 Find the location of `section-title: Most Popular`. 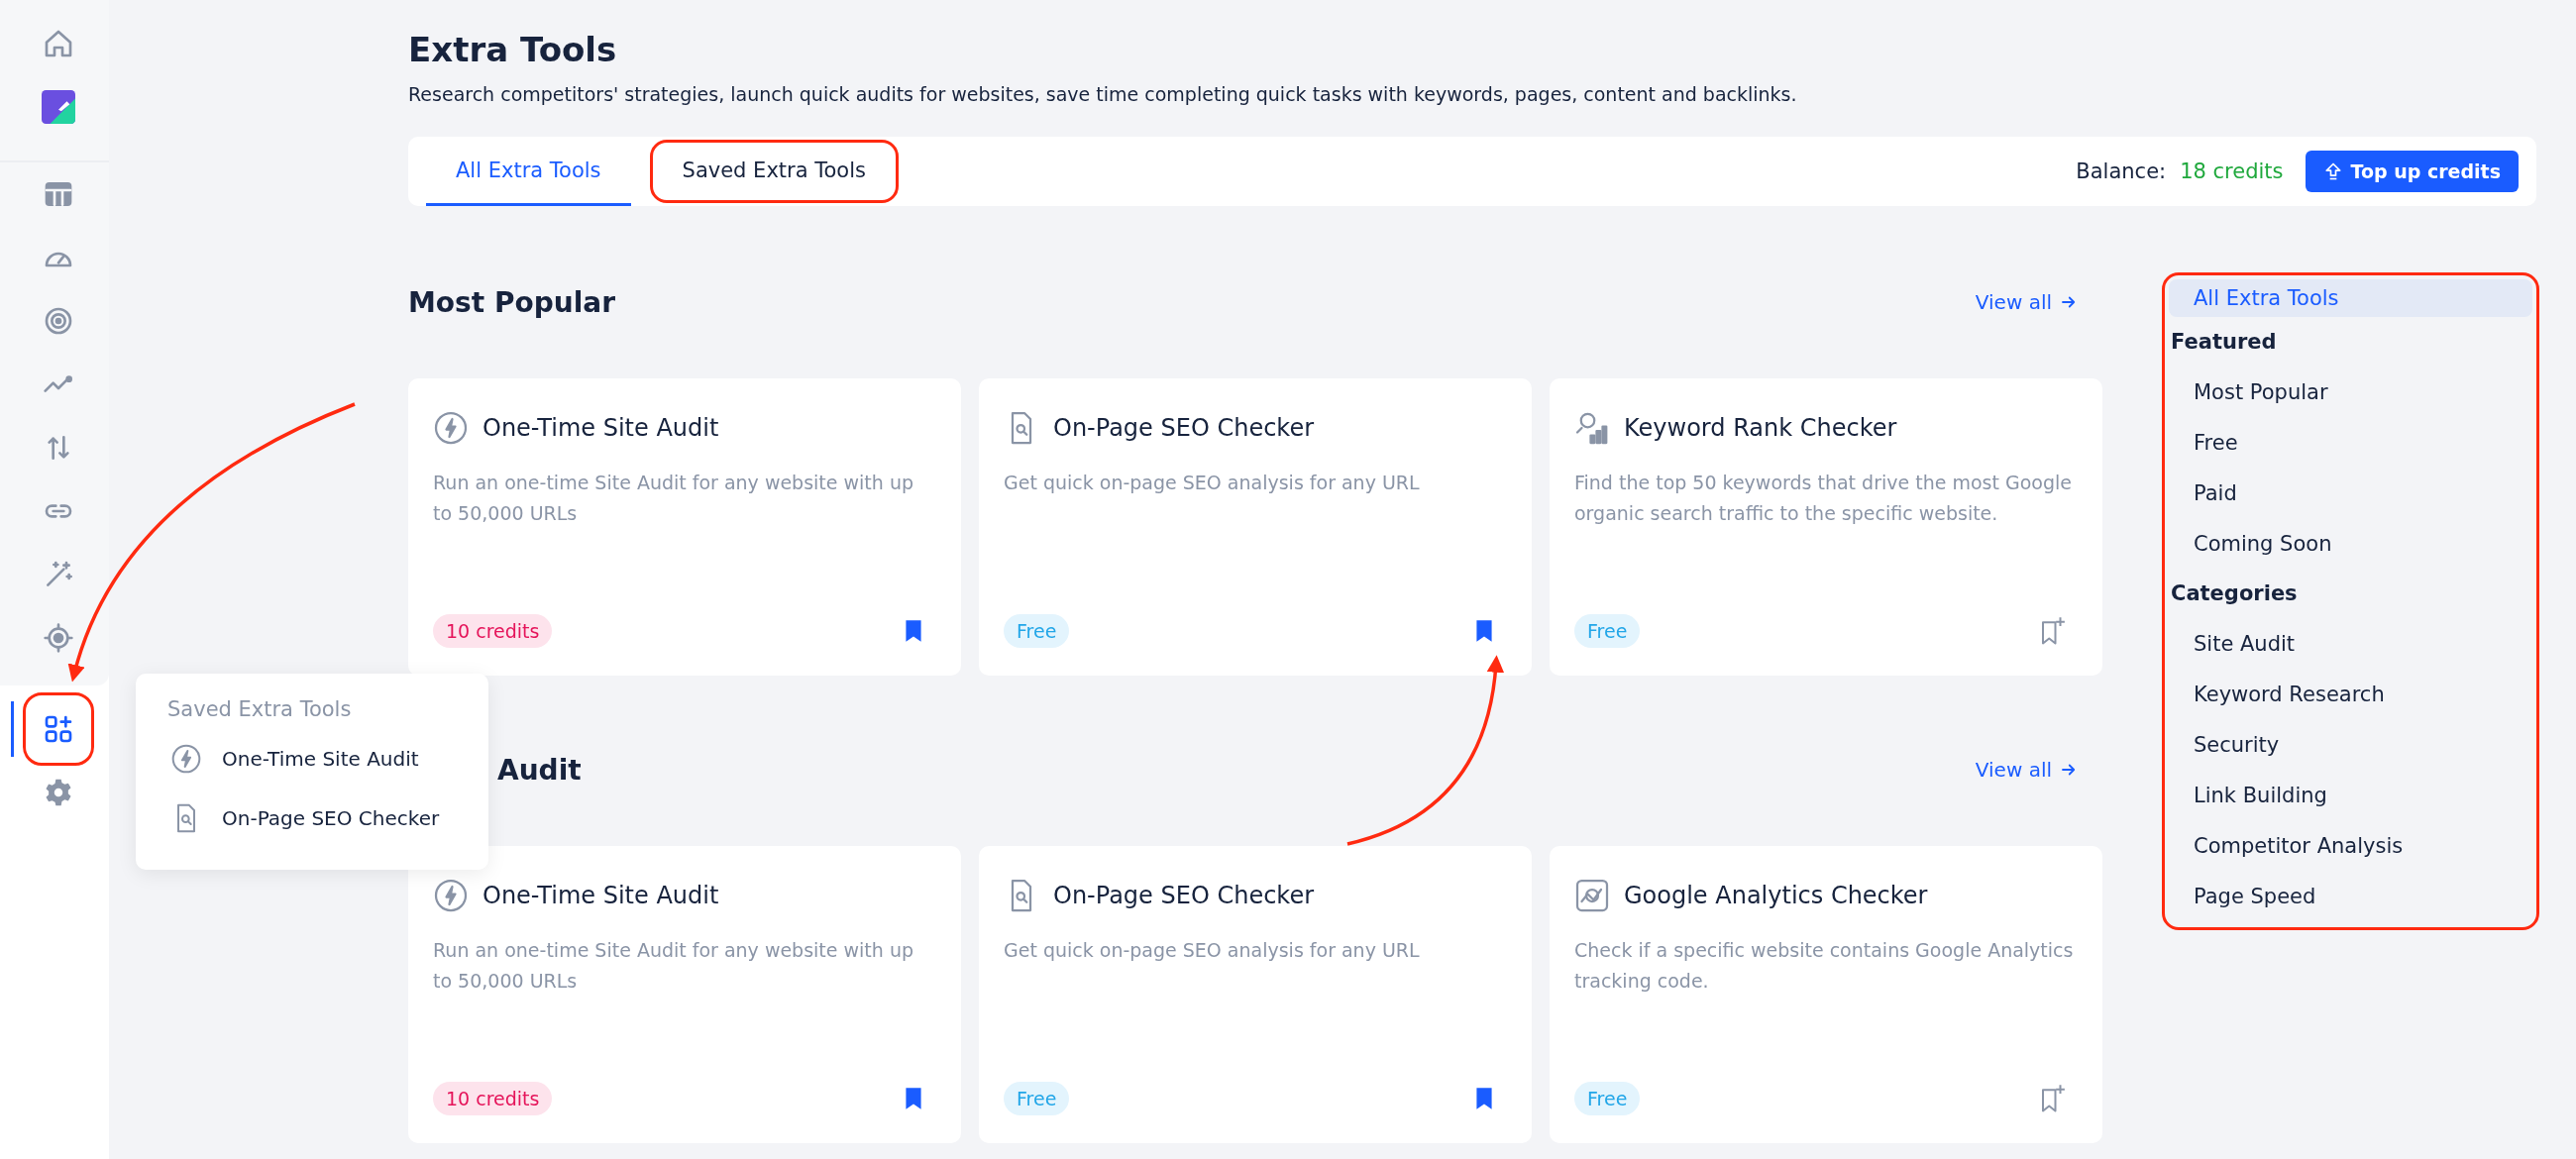

section-title: Most Popular is located at coordinates (511, 302).